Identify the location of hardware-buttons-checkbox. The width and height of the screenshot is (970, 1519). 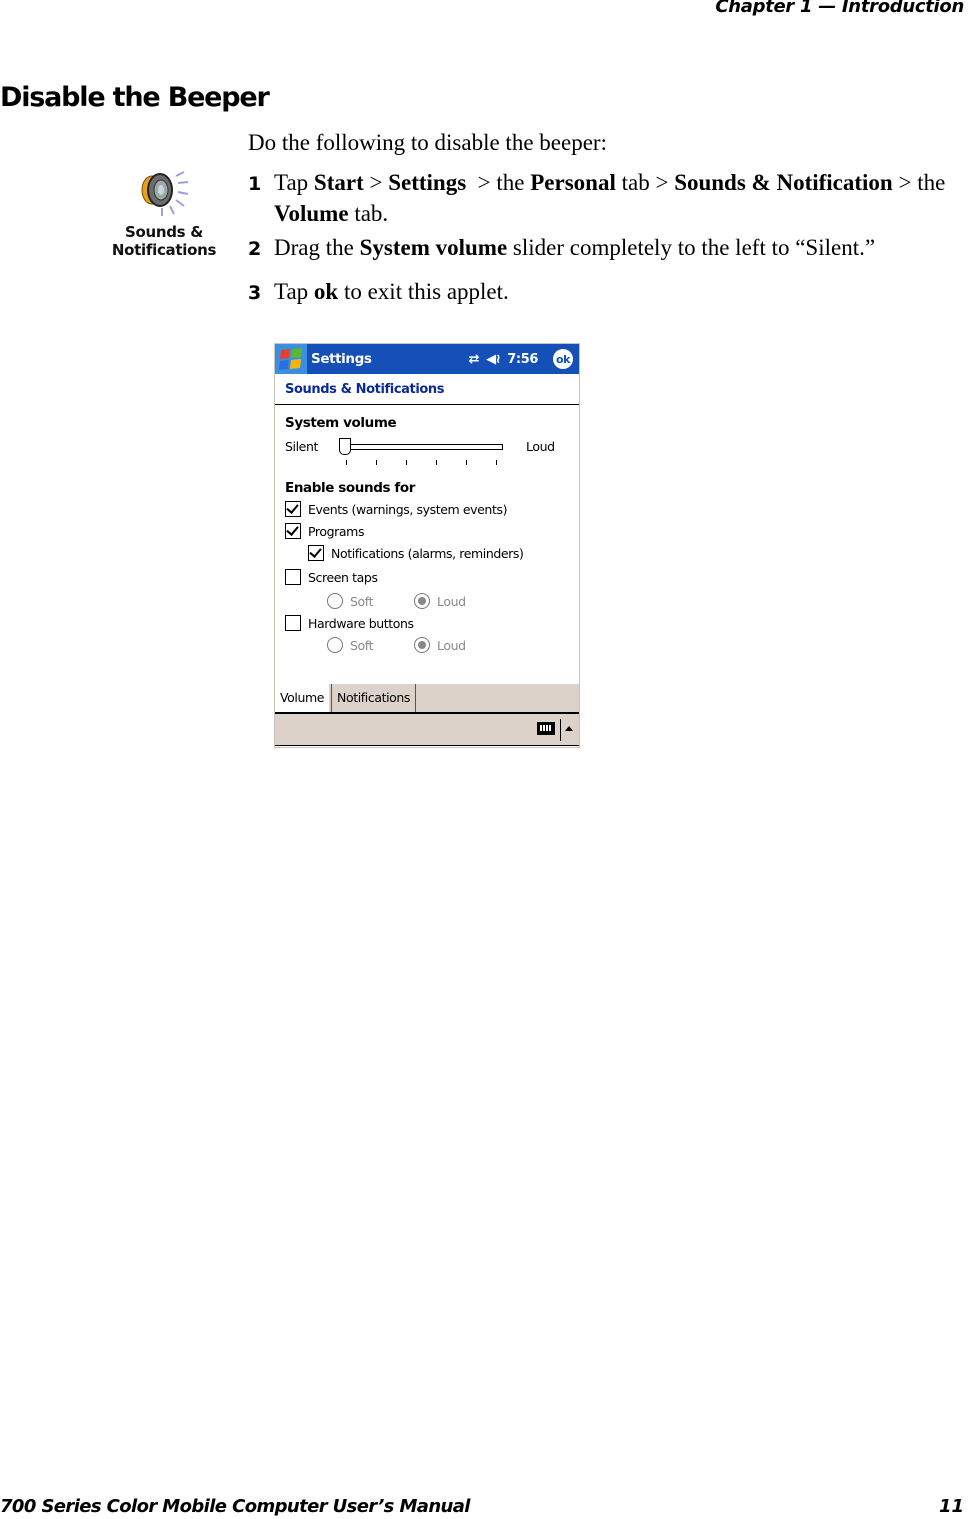
(293, 623).